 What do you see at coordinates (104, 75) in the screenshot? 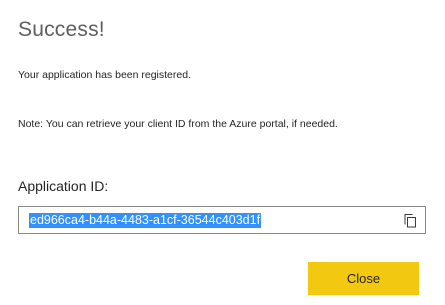
I see `success-message: Your application has been registered.` at bounding box center [104, 75].